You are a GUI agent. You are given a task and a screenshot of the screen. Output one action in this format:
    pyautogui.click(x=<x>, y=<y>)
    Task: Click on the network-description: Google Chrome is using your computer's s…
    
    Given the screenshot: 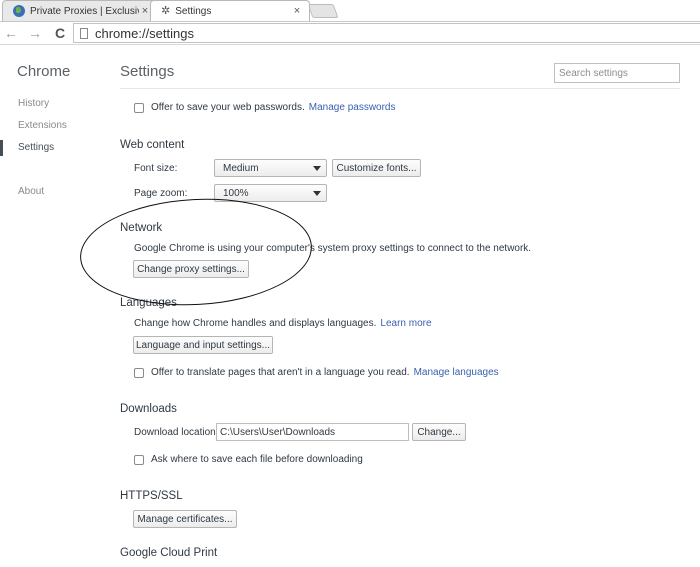 What is the action you would take?
    pyautogui.click(x=333, y=248)
    